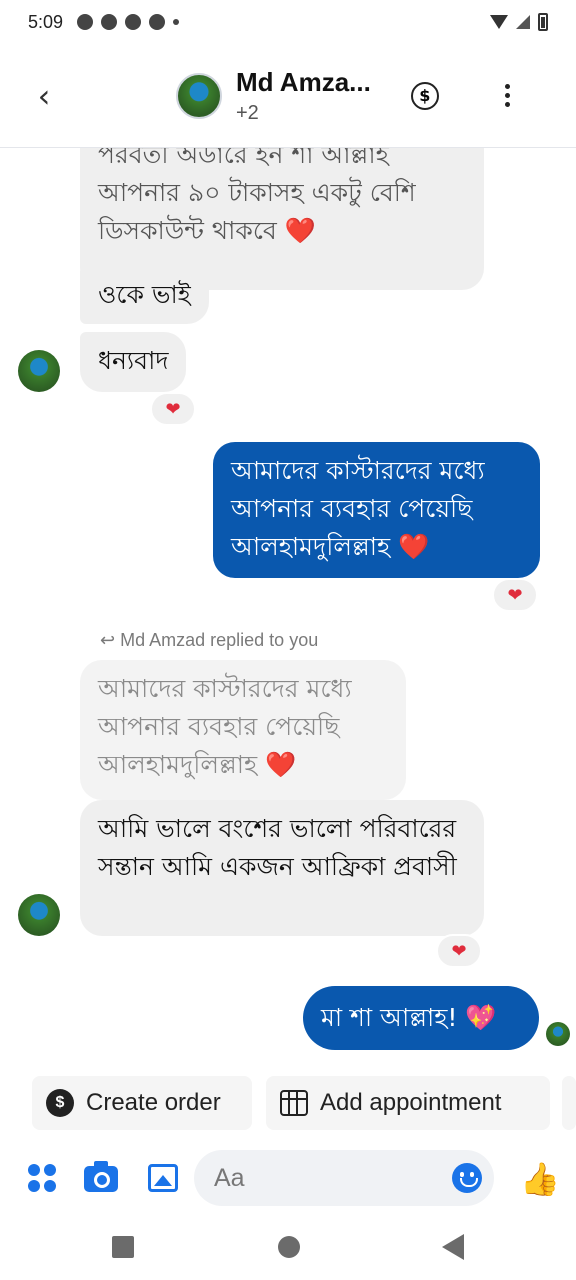  I want to click on beeper-icon, so click(85, 22).